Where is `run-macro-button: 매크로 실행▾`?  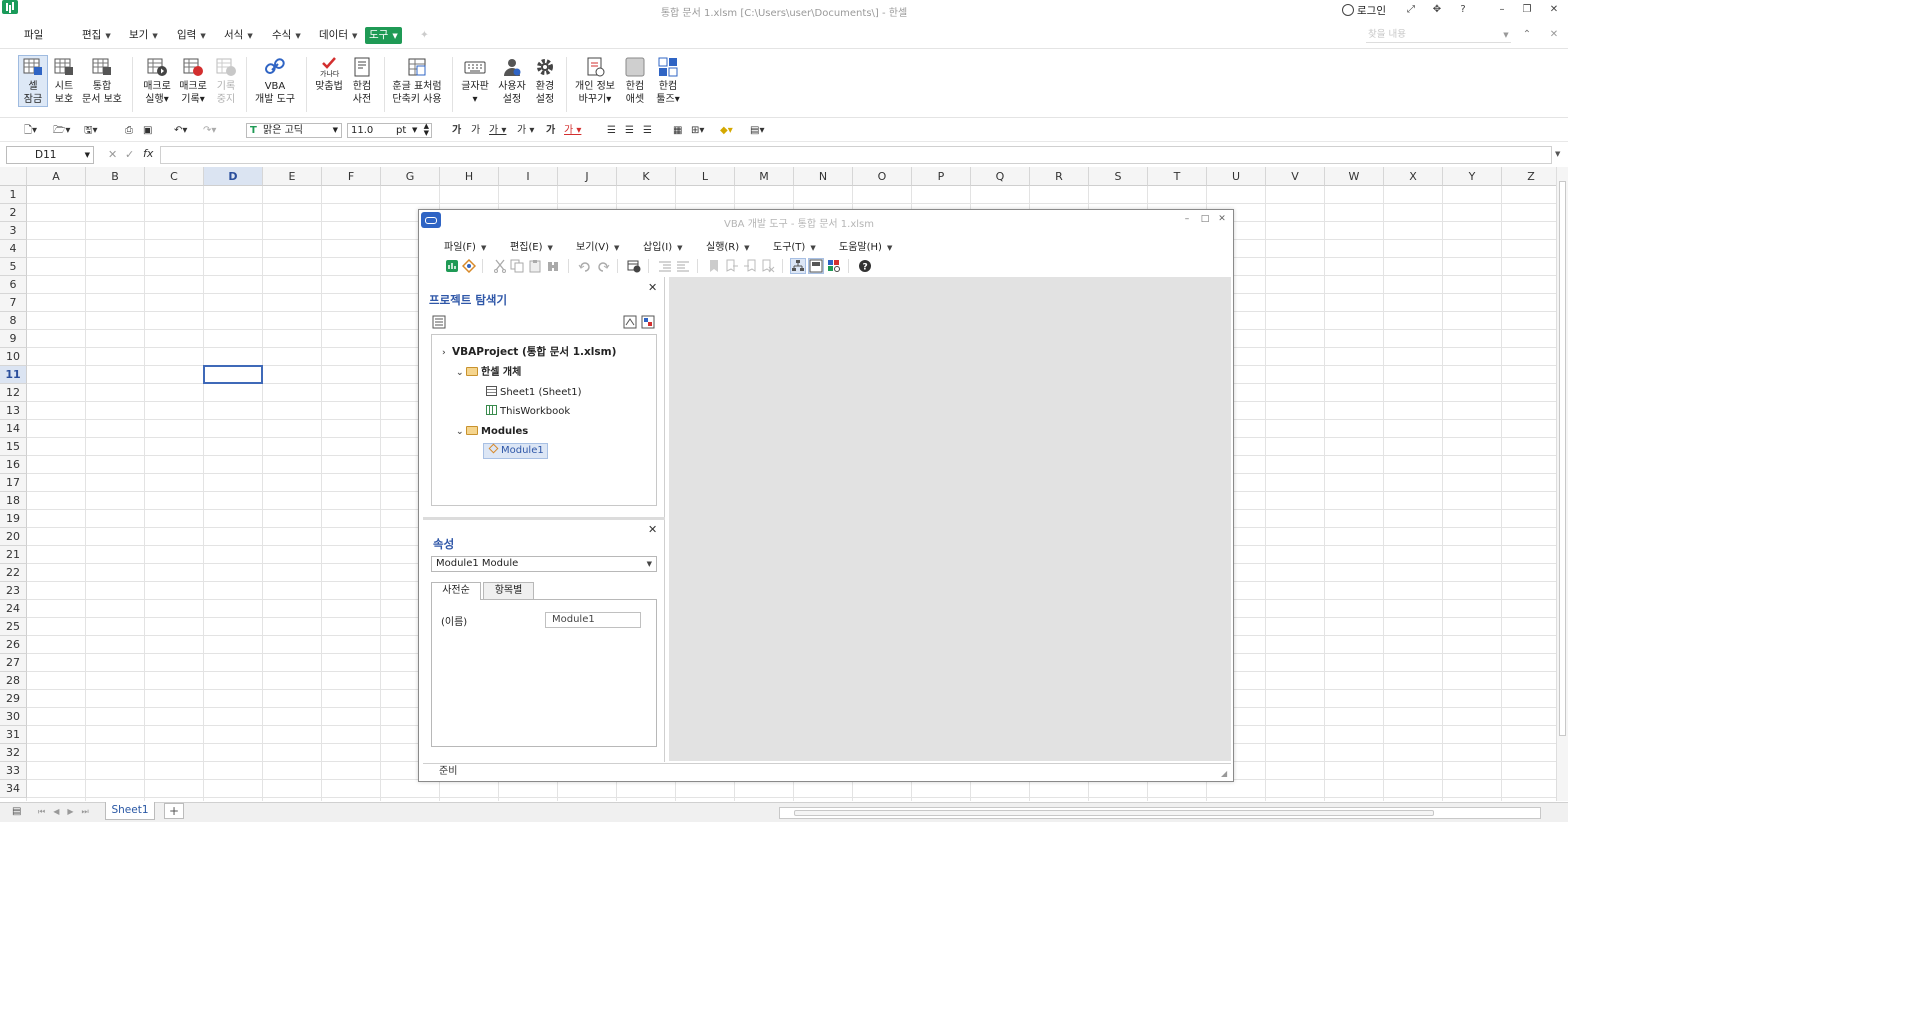
run-macro-button: 매크로 실행▾ is located at coordinates (157, 81).